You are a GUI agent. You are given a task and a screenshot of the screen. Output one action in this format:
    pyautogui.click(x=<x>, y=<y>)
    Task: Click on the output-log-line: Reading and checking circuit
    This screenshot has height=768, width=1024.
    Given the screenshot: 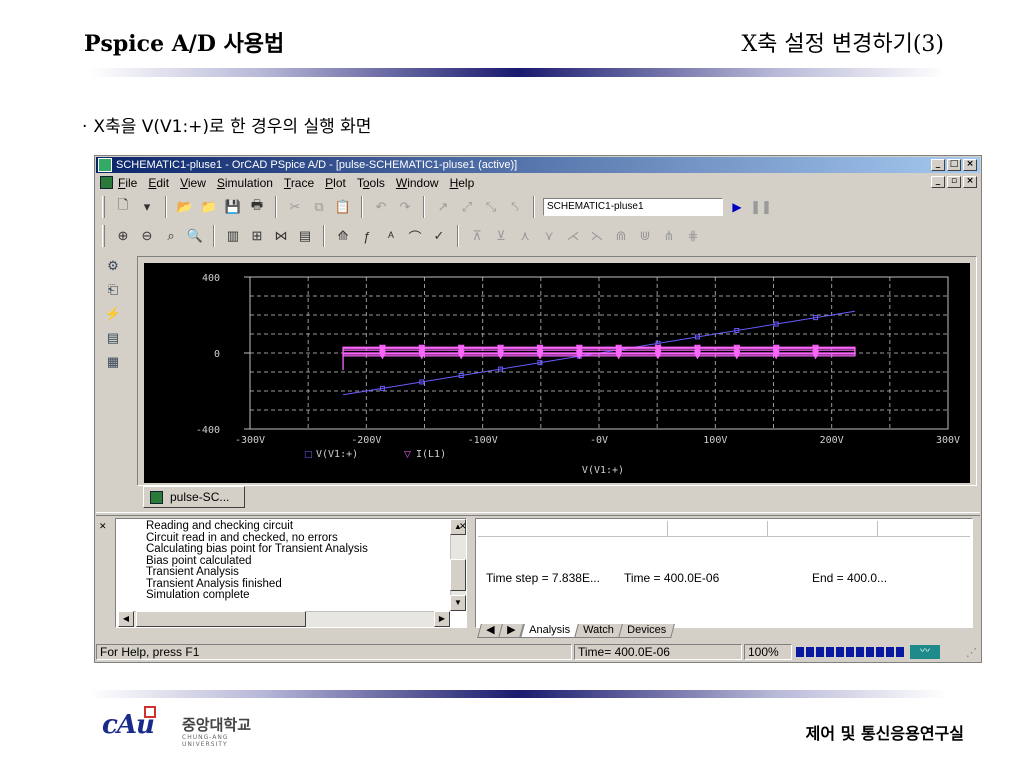 What is the action you would take?
    pyautogui.click(x=220, y=526)
    